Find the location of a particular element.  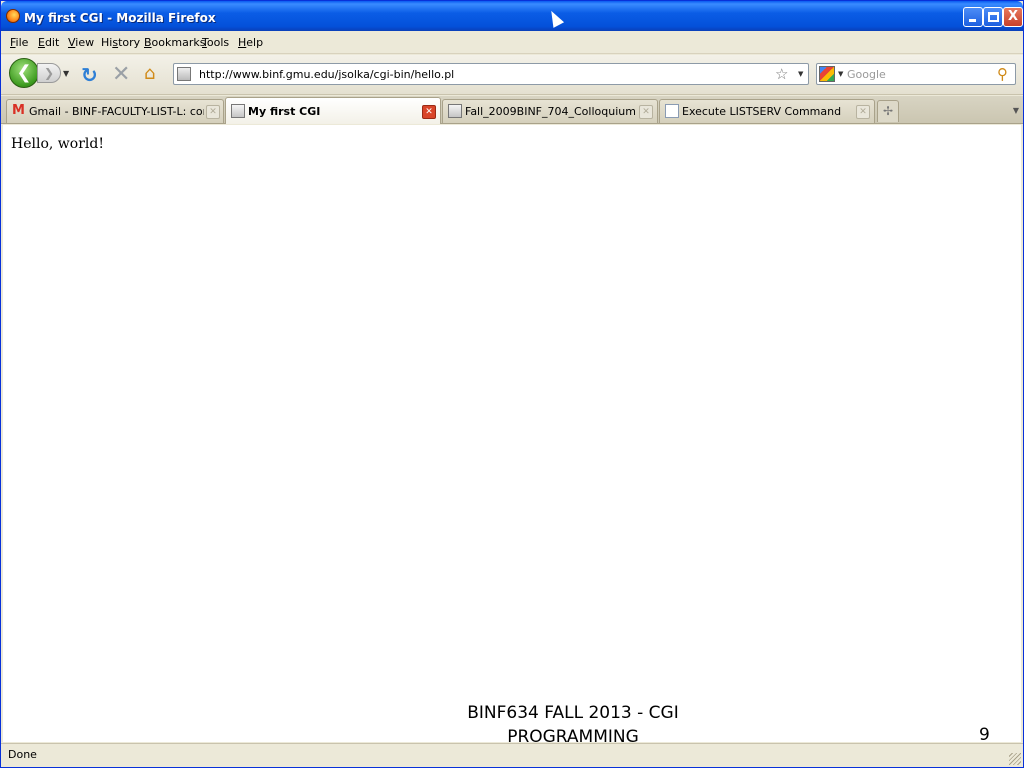

menu-help: Help is located at coordinates (250, 42).